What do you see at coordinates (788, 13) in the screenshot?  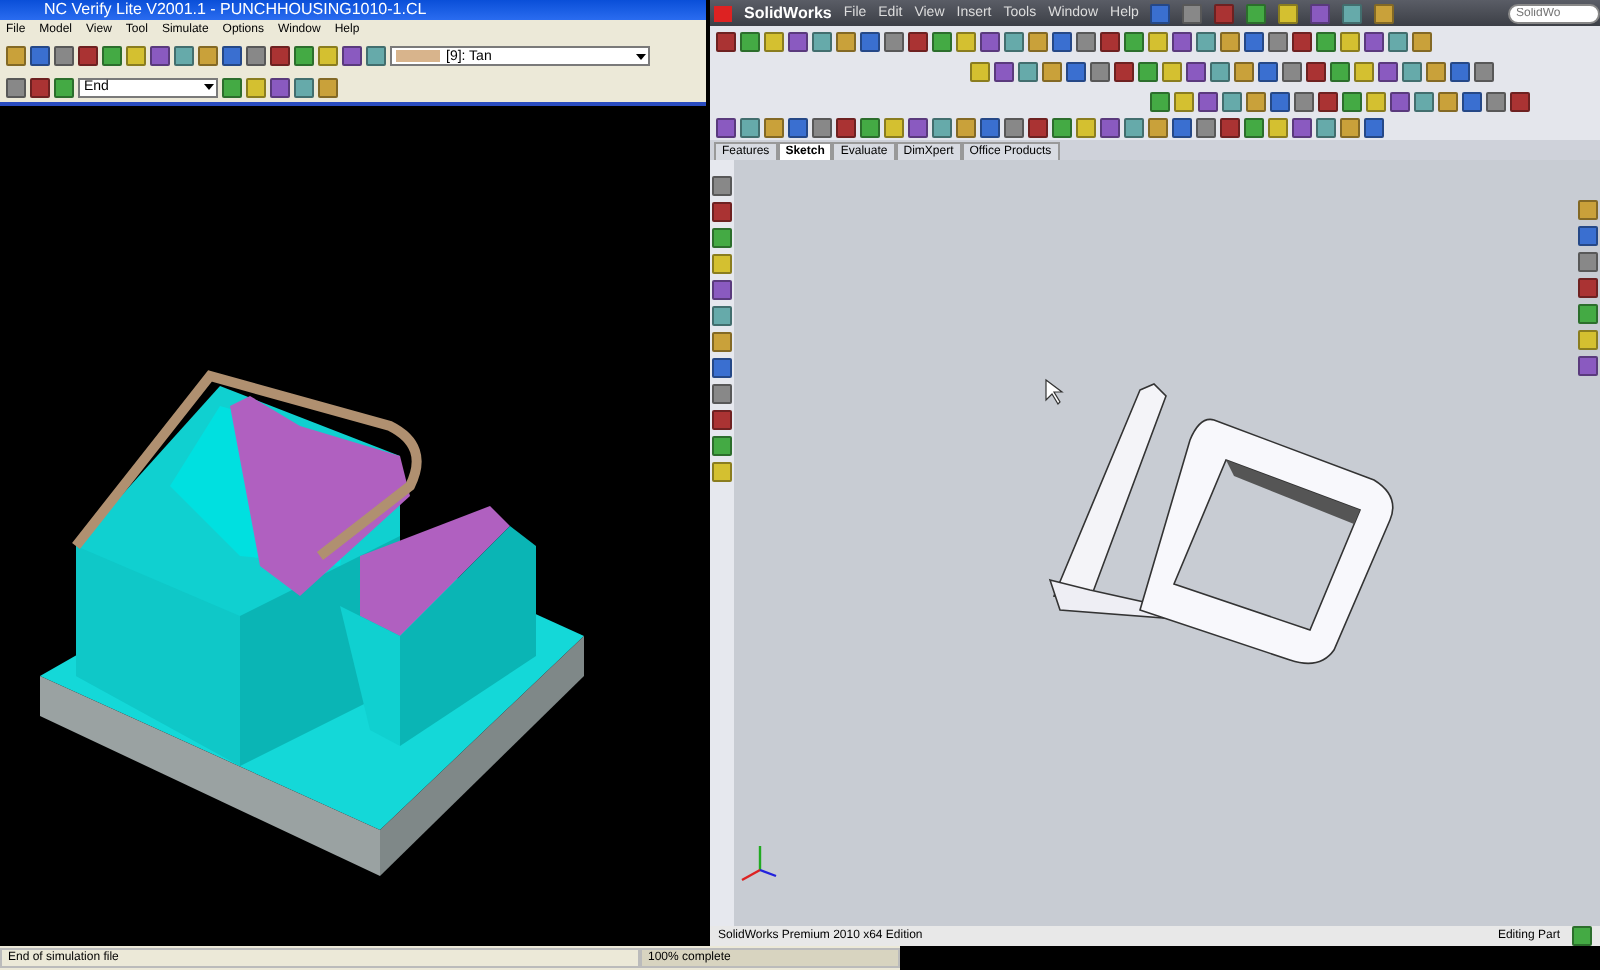 I see `app-name: SolidWorks` at bounding box center [788, 13].